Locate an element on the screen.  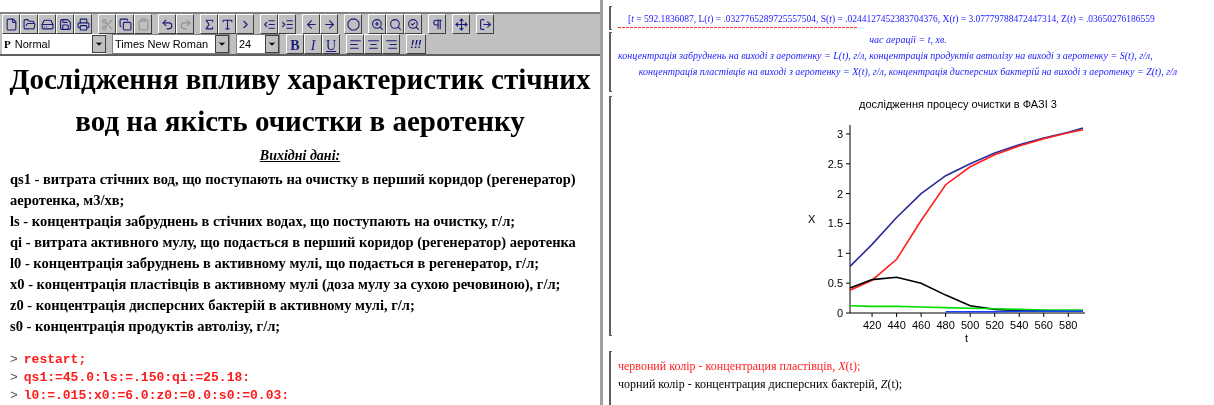
tick-label: 560 is located at coordinates (1043, 324).